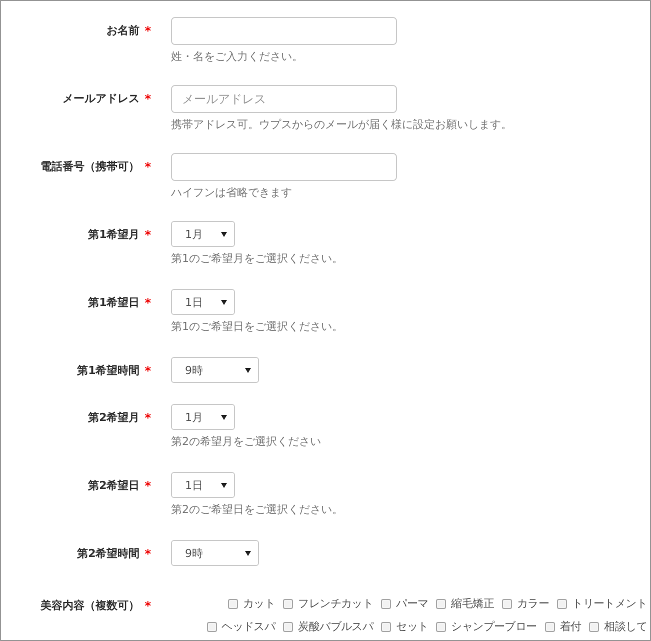 This screenshot has height=641, width=651. I want to click on checkbox-label: ヘッドスパ, so click(249, 627).